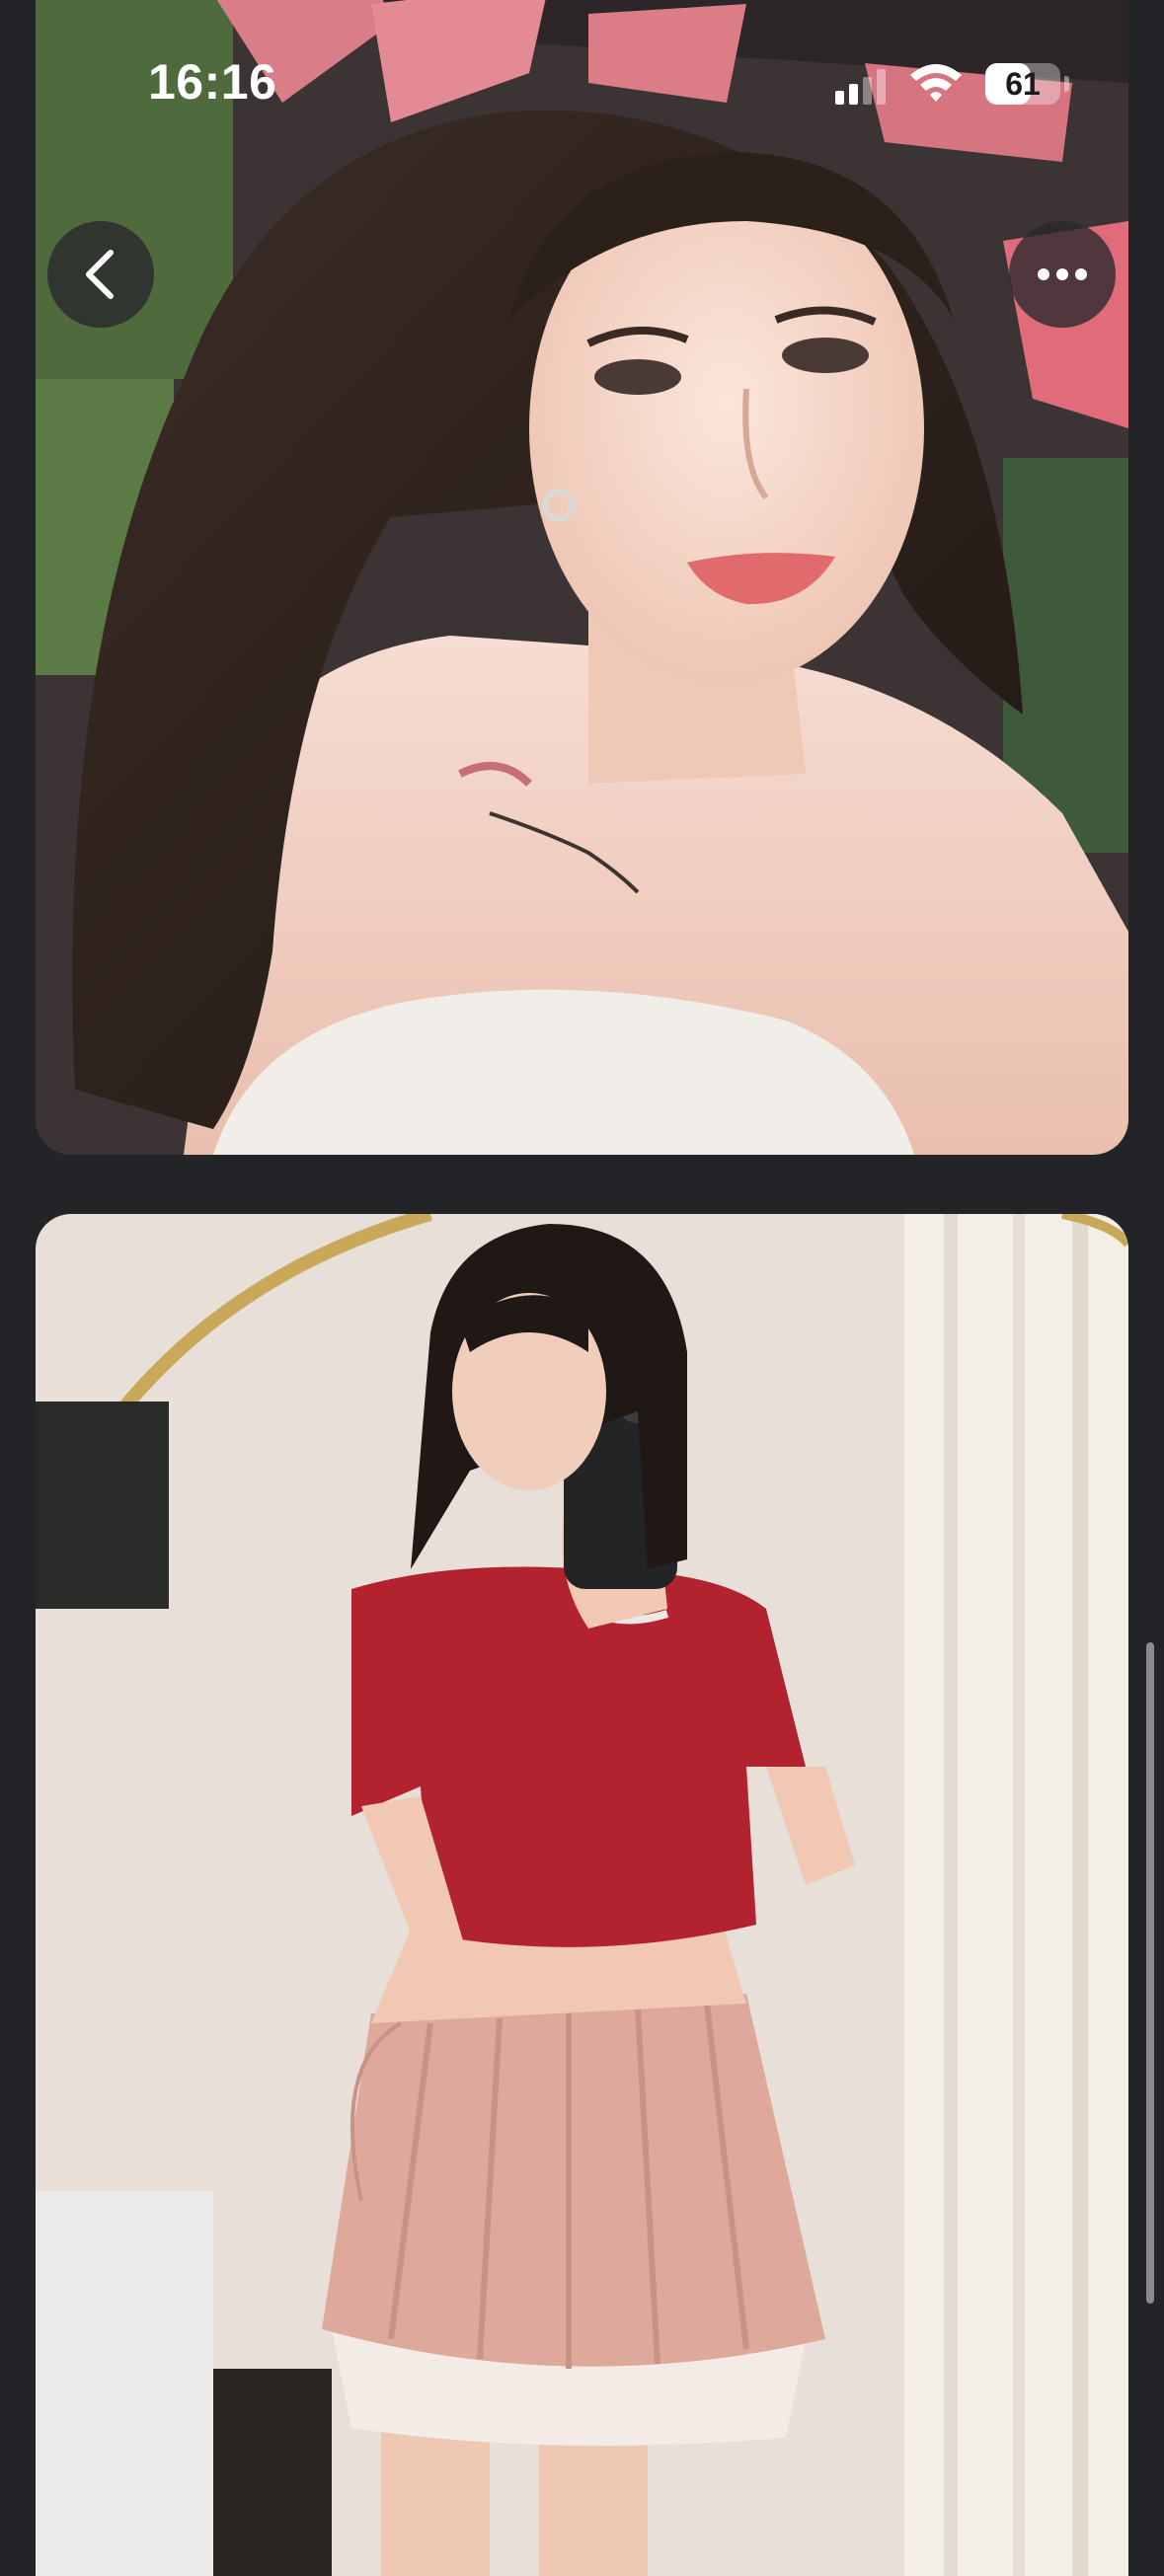 The image size is (1164, 2576). What do you see at coordinates (1150, 1973) in the screenshot?
I see `scroll-indicator` at bounding box center [1150, 1973].